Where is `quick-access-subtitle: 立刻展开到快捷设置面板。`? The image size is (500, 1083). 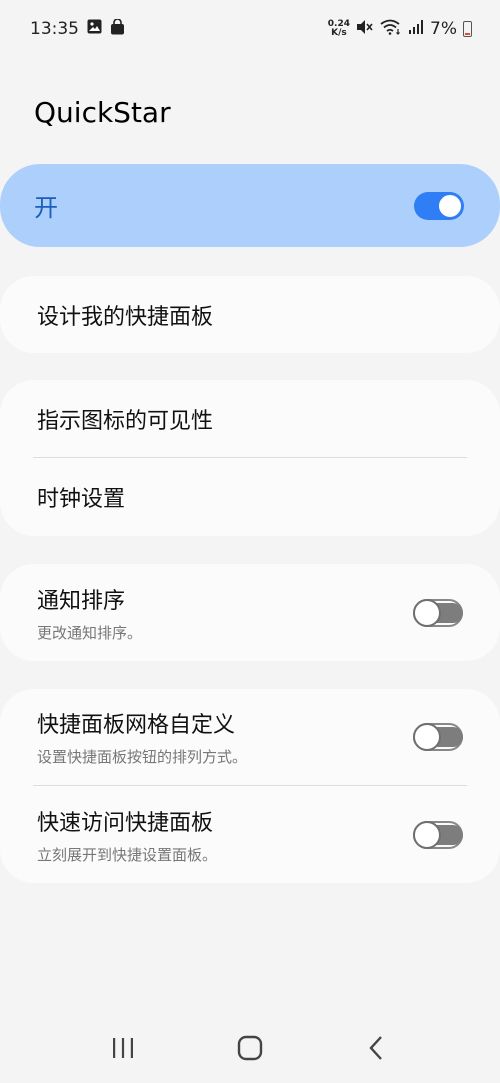 quick-access-subtitle: 立刻展开到快捷设置面板。 is located at coordinates (127, 854).